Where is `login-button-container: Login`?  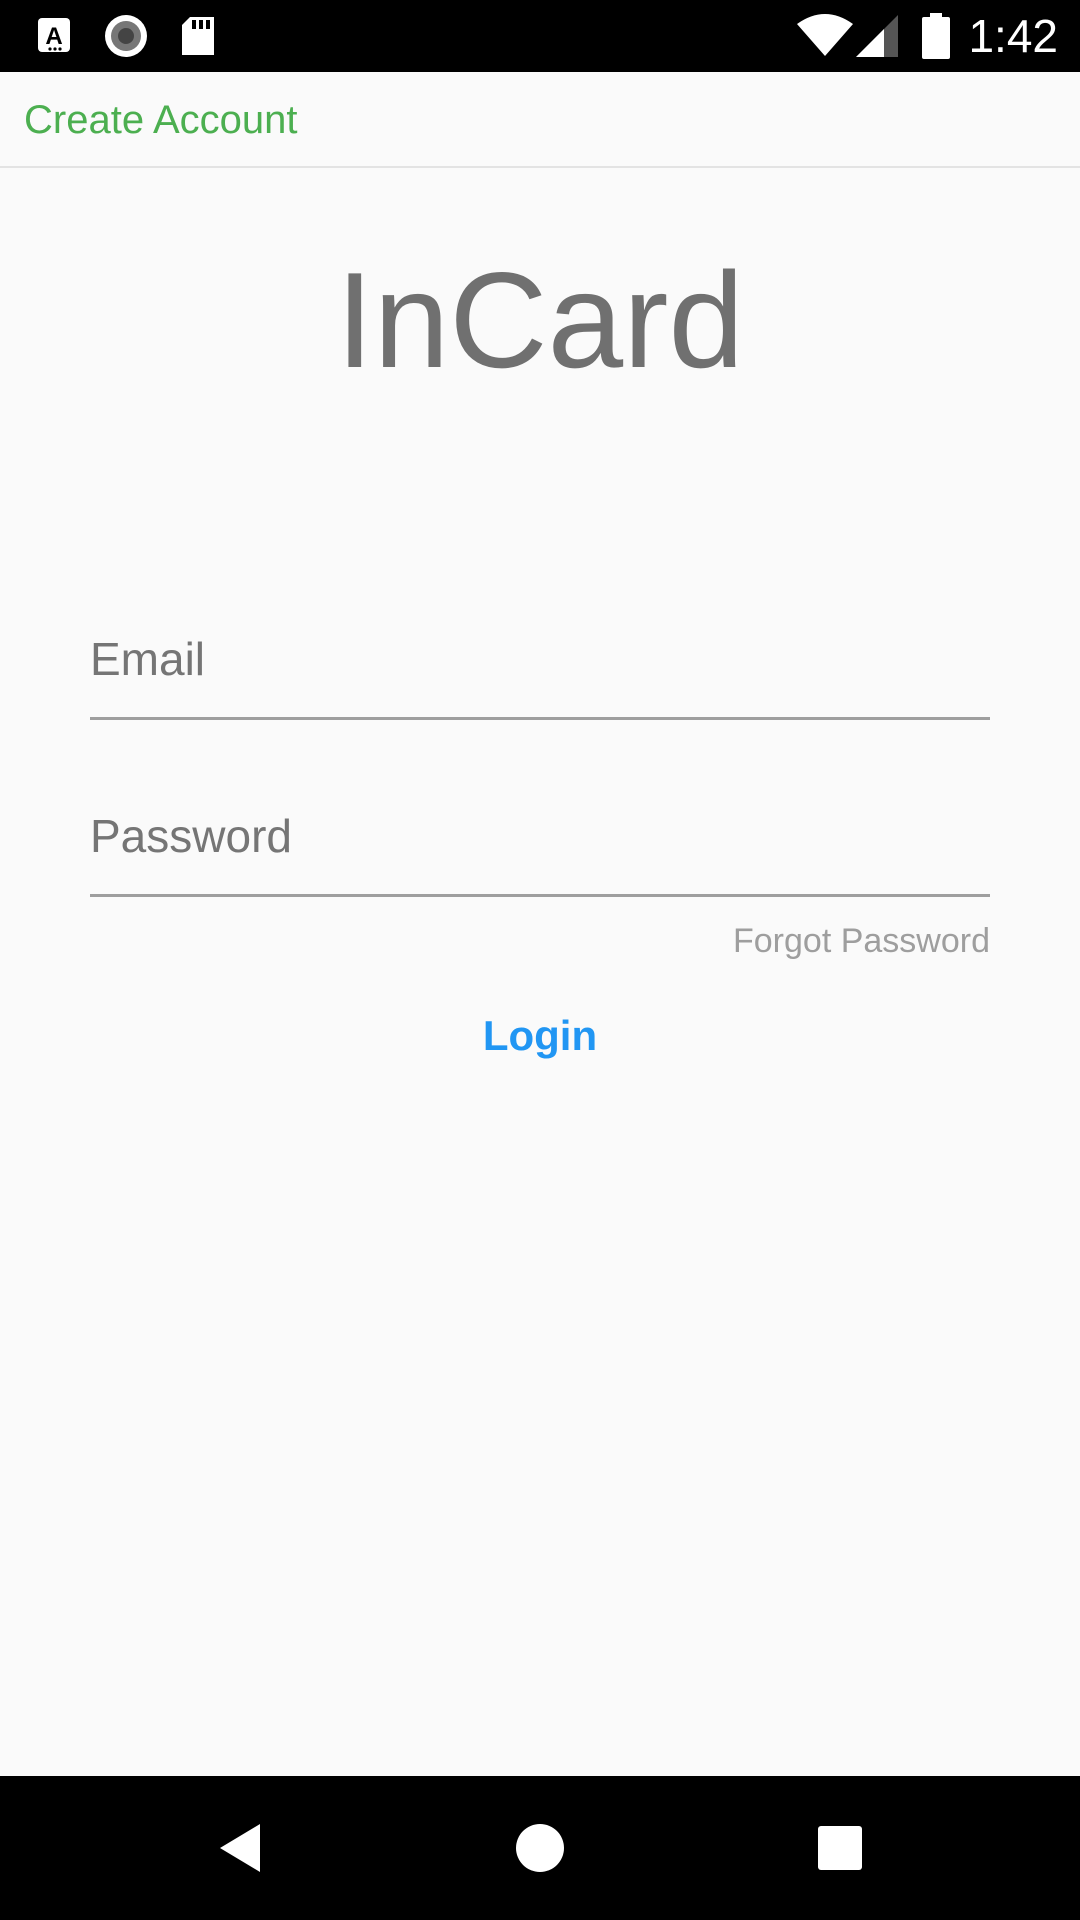
login-button-container: Login is located at coordinates (540, 1036).